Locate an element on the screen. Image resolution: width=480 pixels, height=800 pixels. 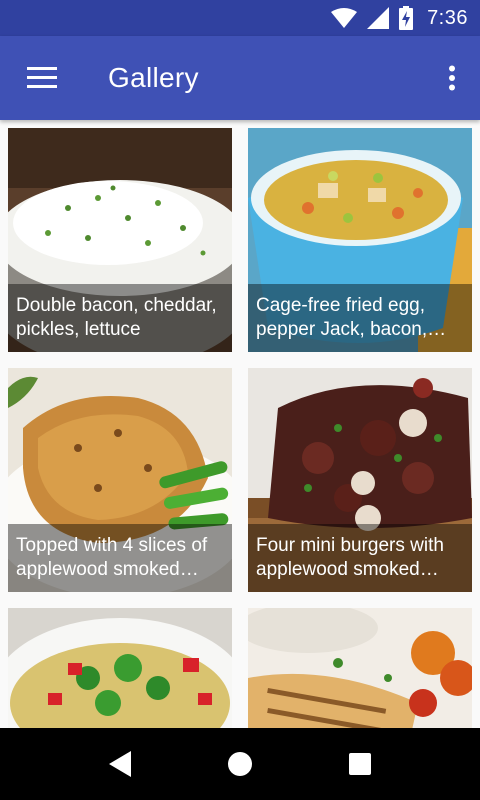
gallery-item-caption: Double bacon, cheddar, pickles, lettuce is located at coordinates (116, 317).